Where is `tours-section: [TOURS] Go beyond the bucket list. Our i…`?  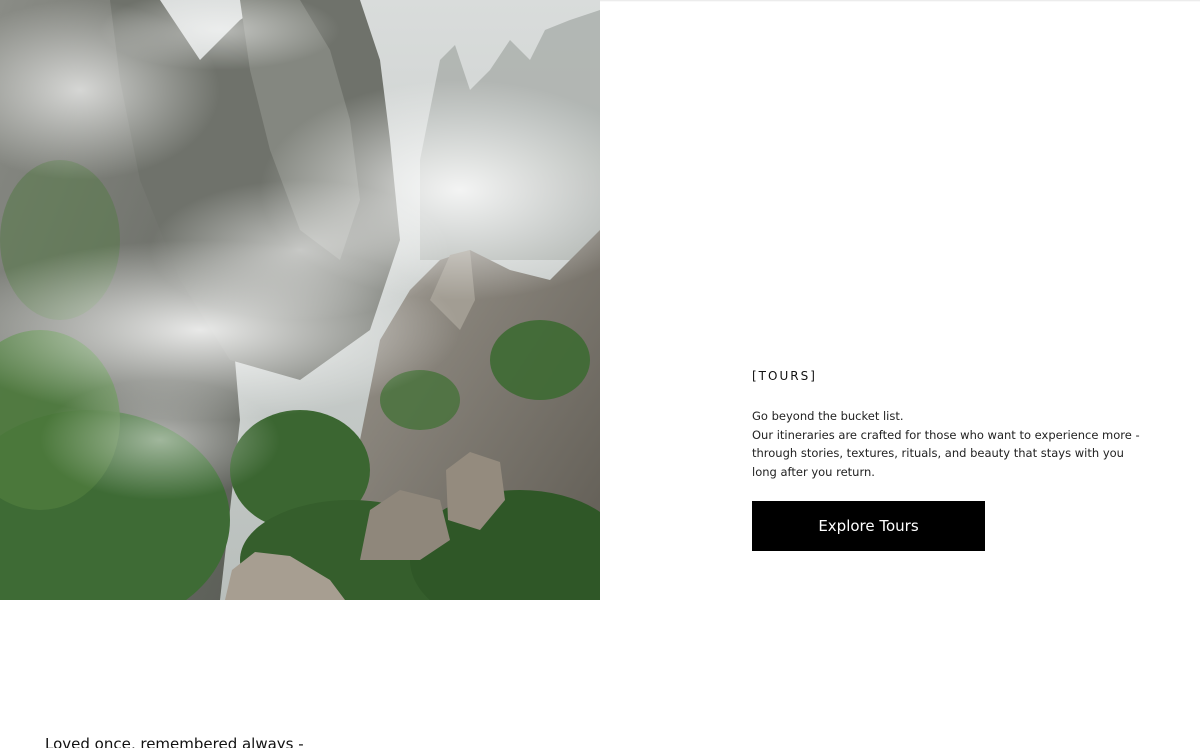
tours-section: [TOURS] Go beyond the bucket list. Our i… is located at coordinates (952, 459).